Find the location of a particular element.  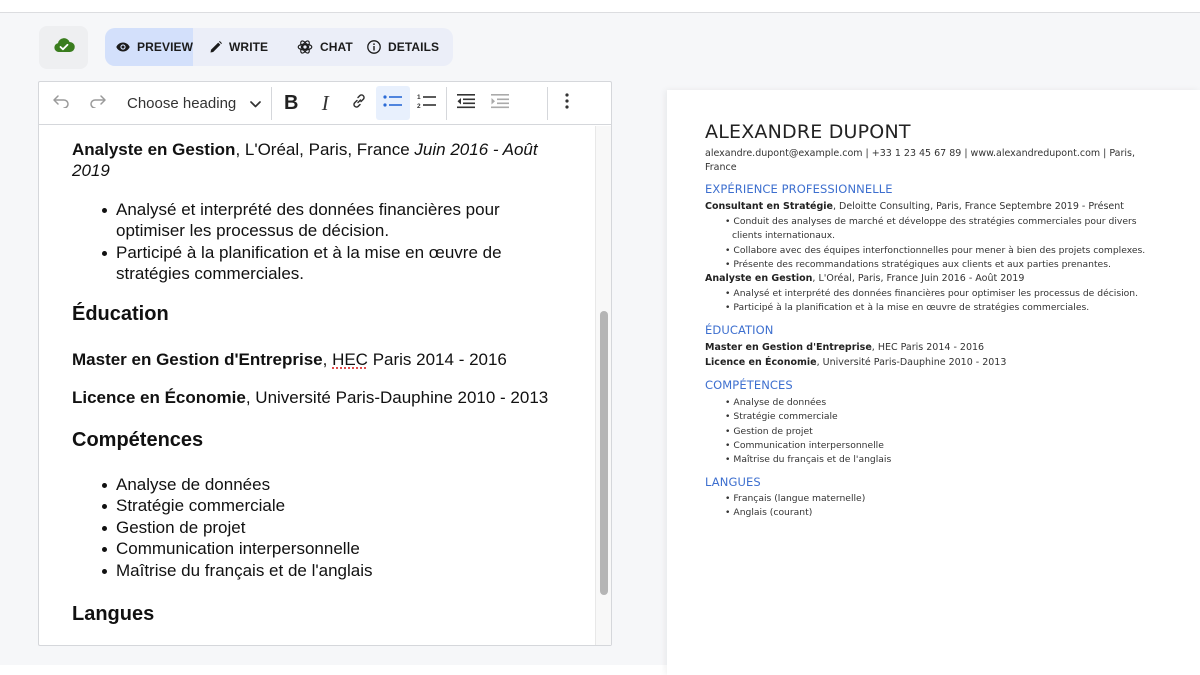

tab-details-label: DETAILS is located at coordinates (414, 47).